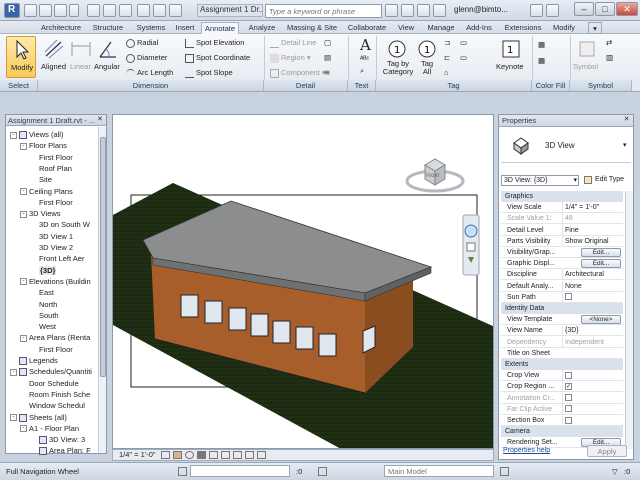  Describe the element at coordinates (627, 9) in the screenshot. I see `close-button: ✕` at that location.